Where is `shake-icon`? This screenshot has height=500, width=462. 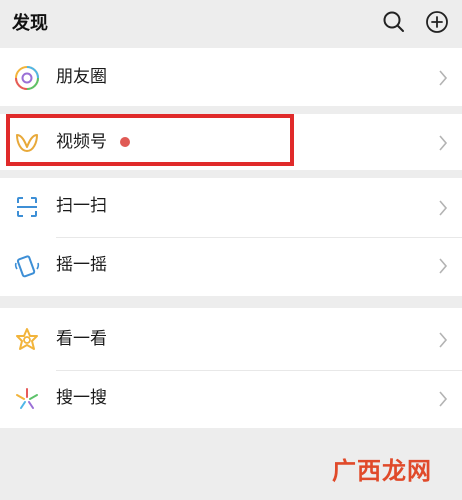
shake-icon is located at coordinates (27, 266).